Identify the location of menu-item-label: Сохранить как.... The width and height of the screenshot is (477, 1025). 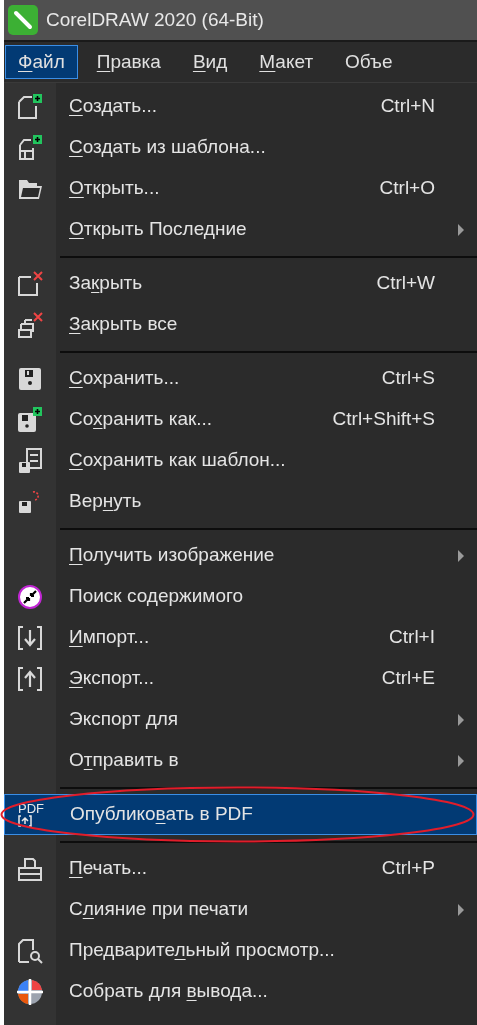
(141, 419).